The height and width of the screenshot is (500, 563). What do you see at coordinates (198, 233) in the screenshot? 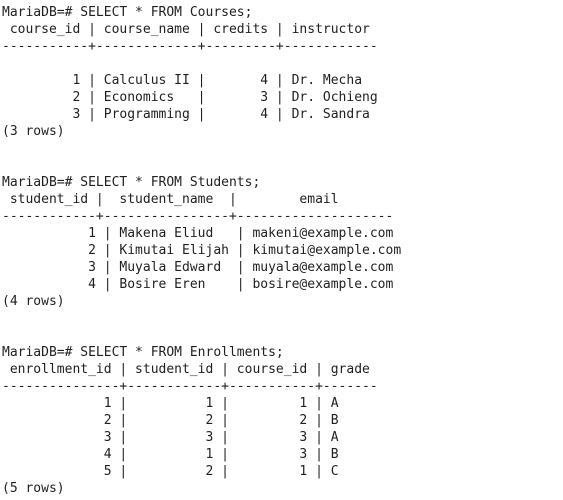
I see `terminal-line: 1 | Makena Eliud | makeni@example.com` at bounding box center [198, 233].